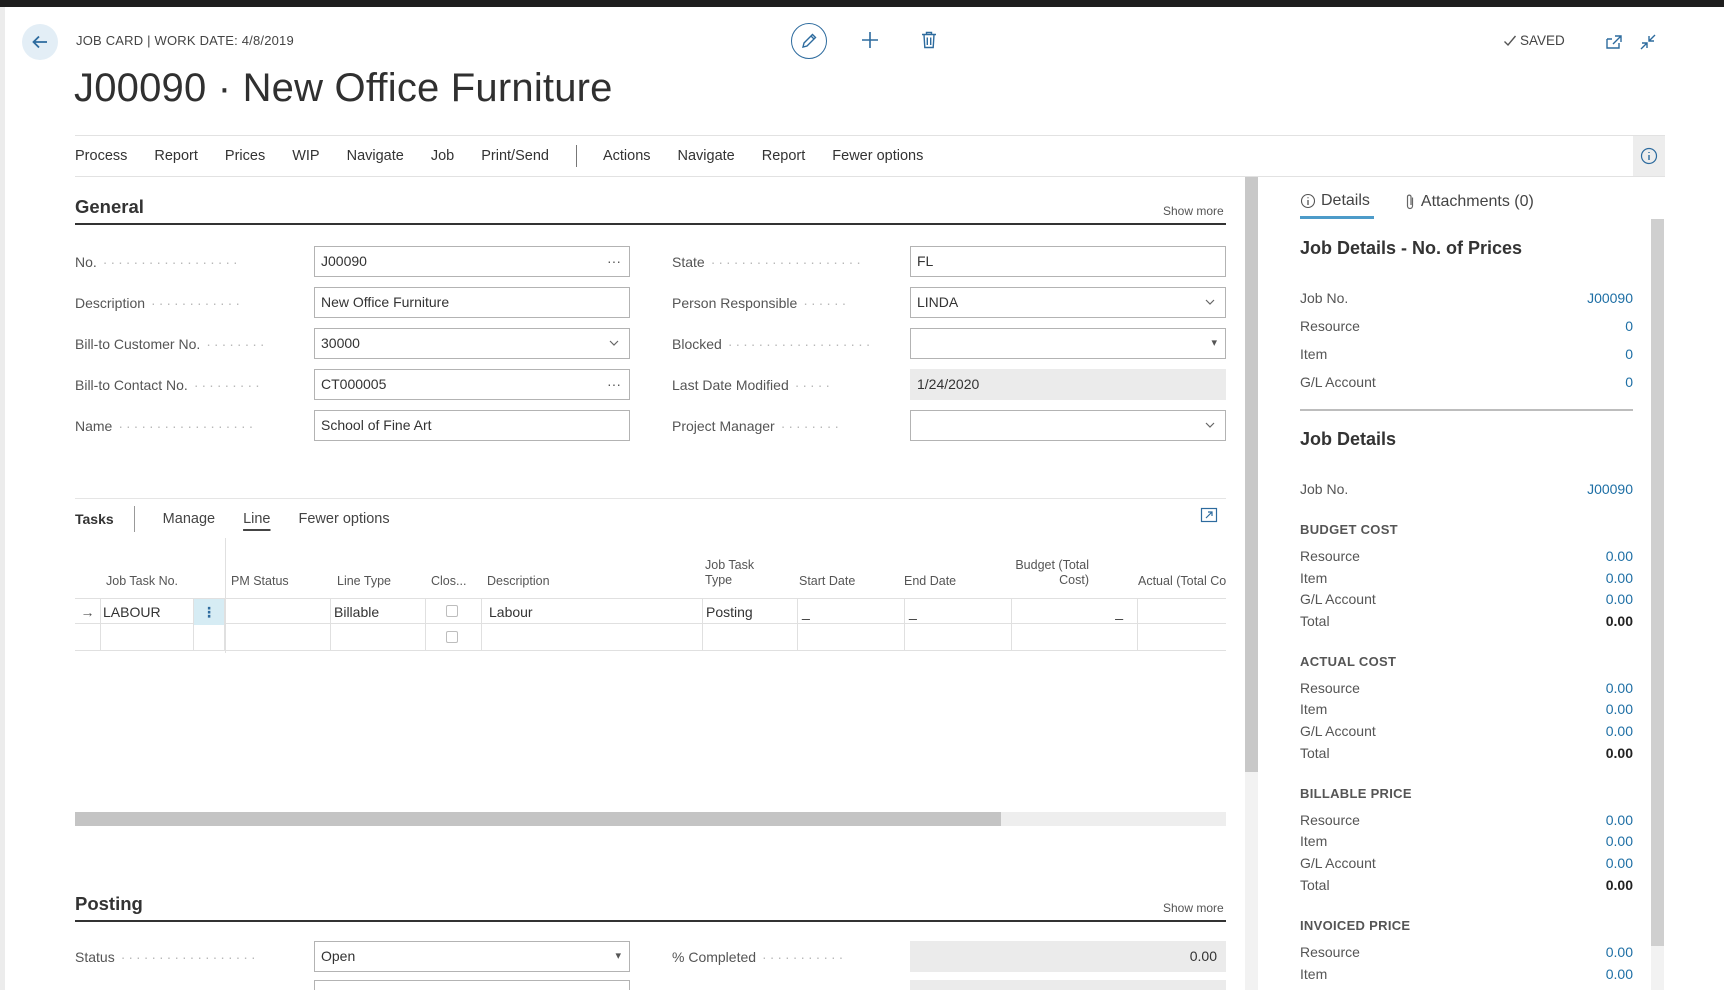 This screenshot has width=1724, height=990. I want to click on delete-button, so click(929, 40).